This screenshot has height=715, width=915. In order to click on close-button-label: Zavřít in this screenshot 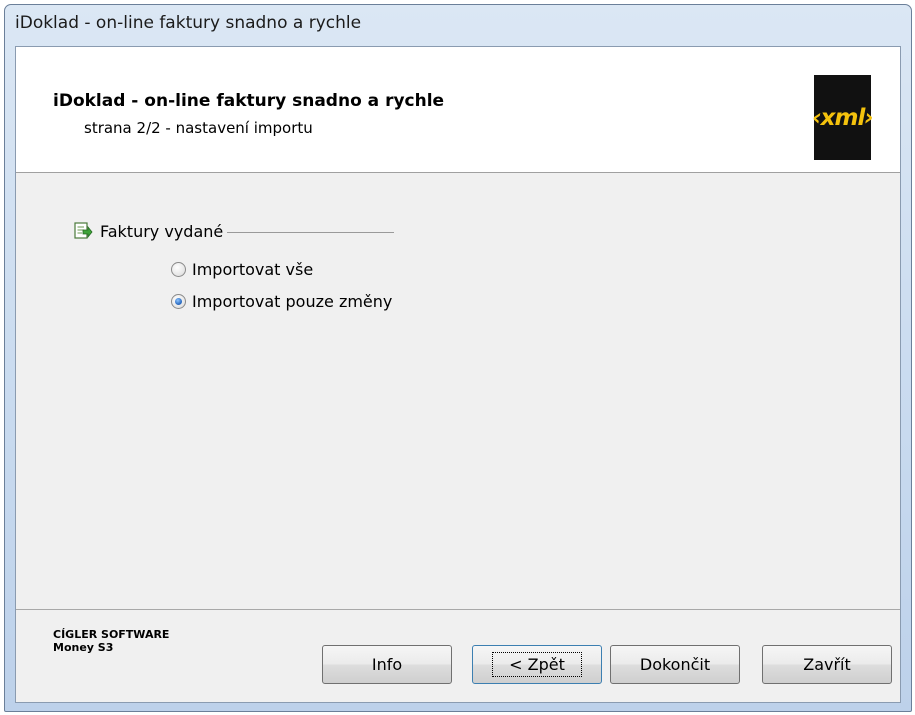, I will do `click(827, 664)`.